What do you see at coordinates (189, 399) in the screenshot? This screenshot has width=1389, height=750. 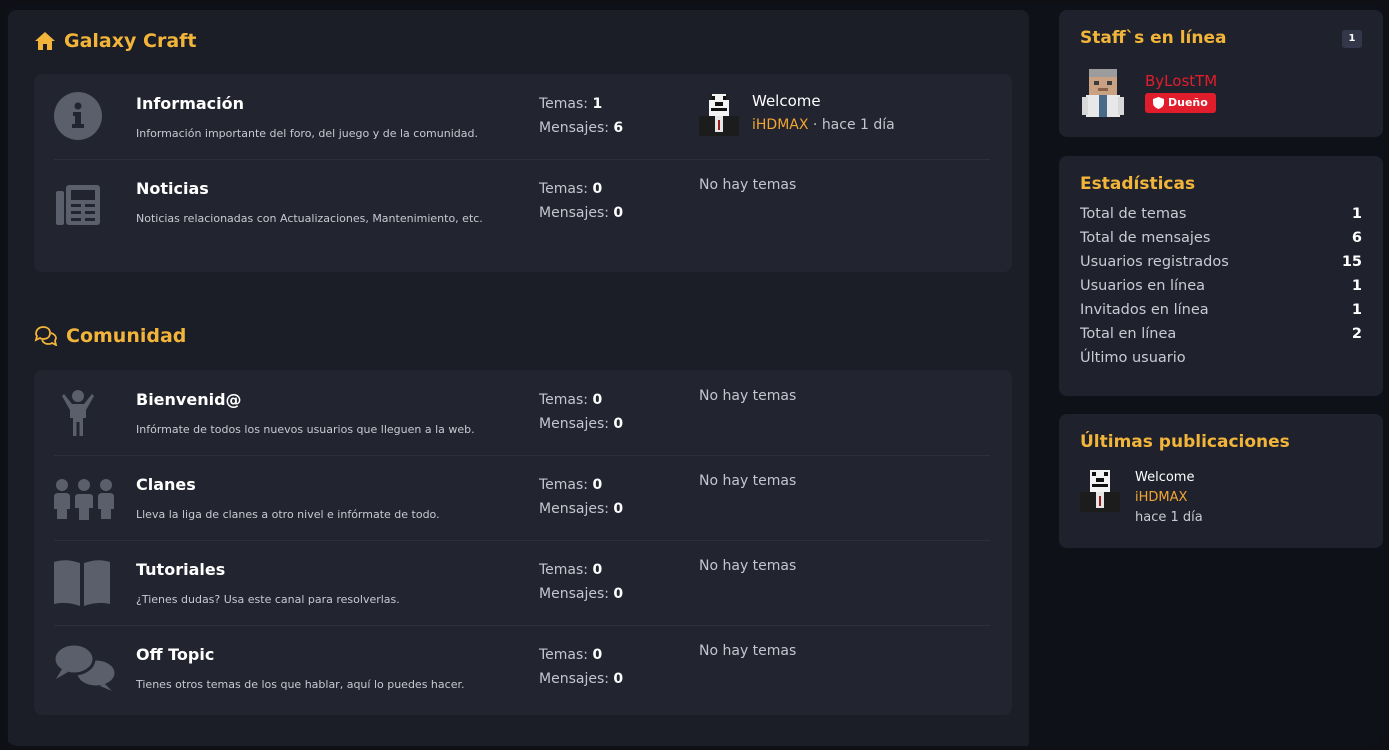 I see `forum-title: Bienvenid@` at bounding box center [189, 399].